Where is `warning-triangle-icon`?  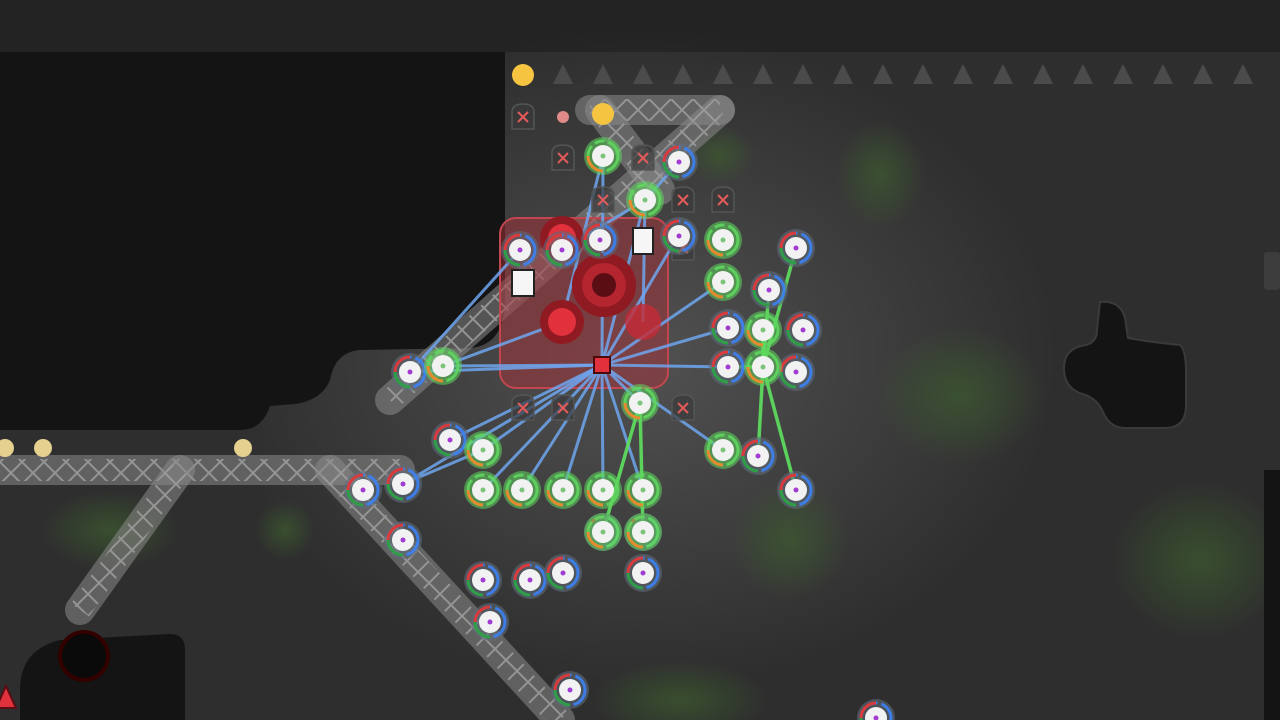
warning-triangle-icon is located at coordinates (9, 696).